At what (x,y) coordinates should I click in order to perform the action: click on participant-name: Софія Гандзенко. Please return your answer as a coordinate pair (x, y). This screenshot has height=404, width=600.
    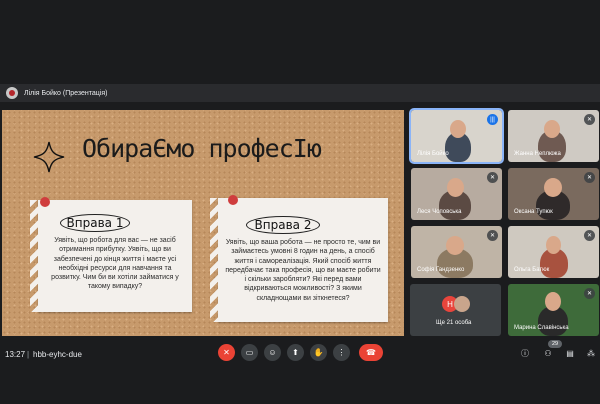
    Looking at the image, I should click on (441, 270).